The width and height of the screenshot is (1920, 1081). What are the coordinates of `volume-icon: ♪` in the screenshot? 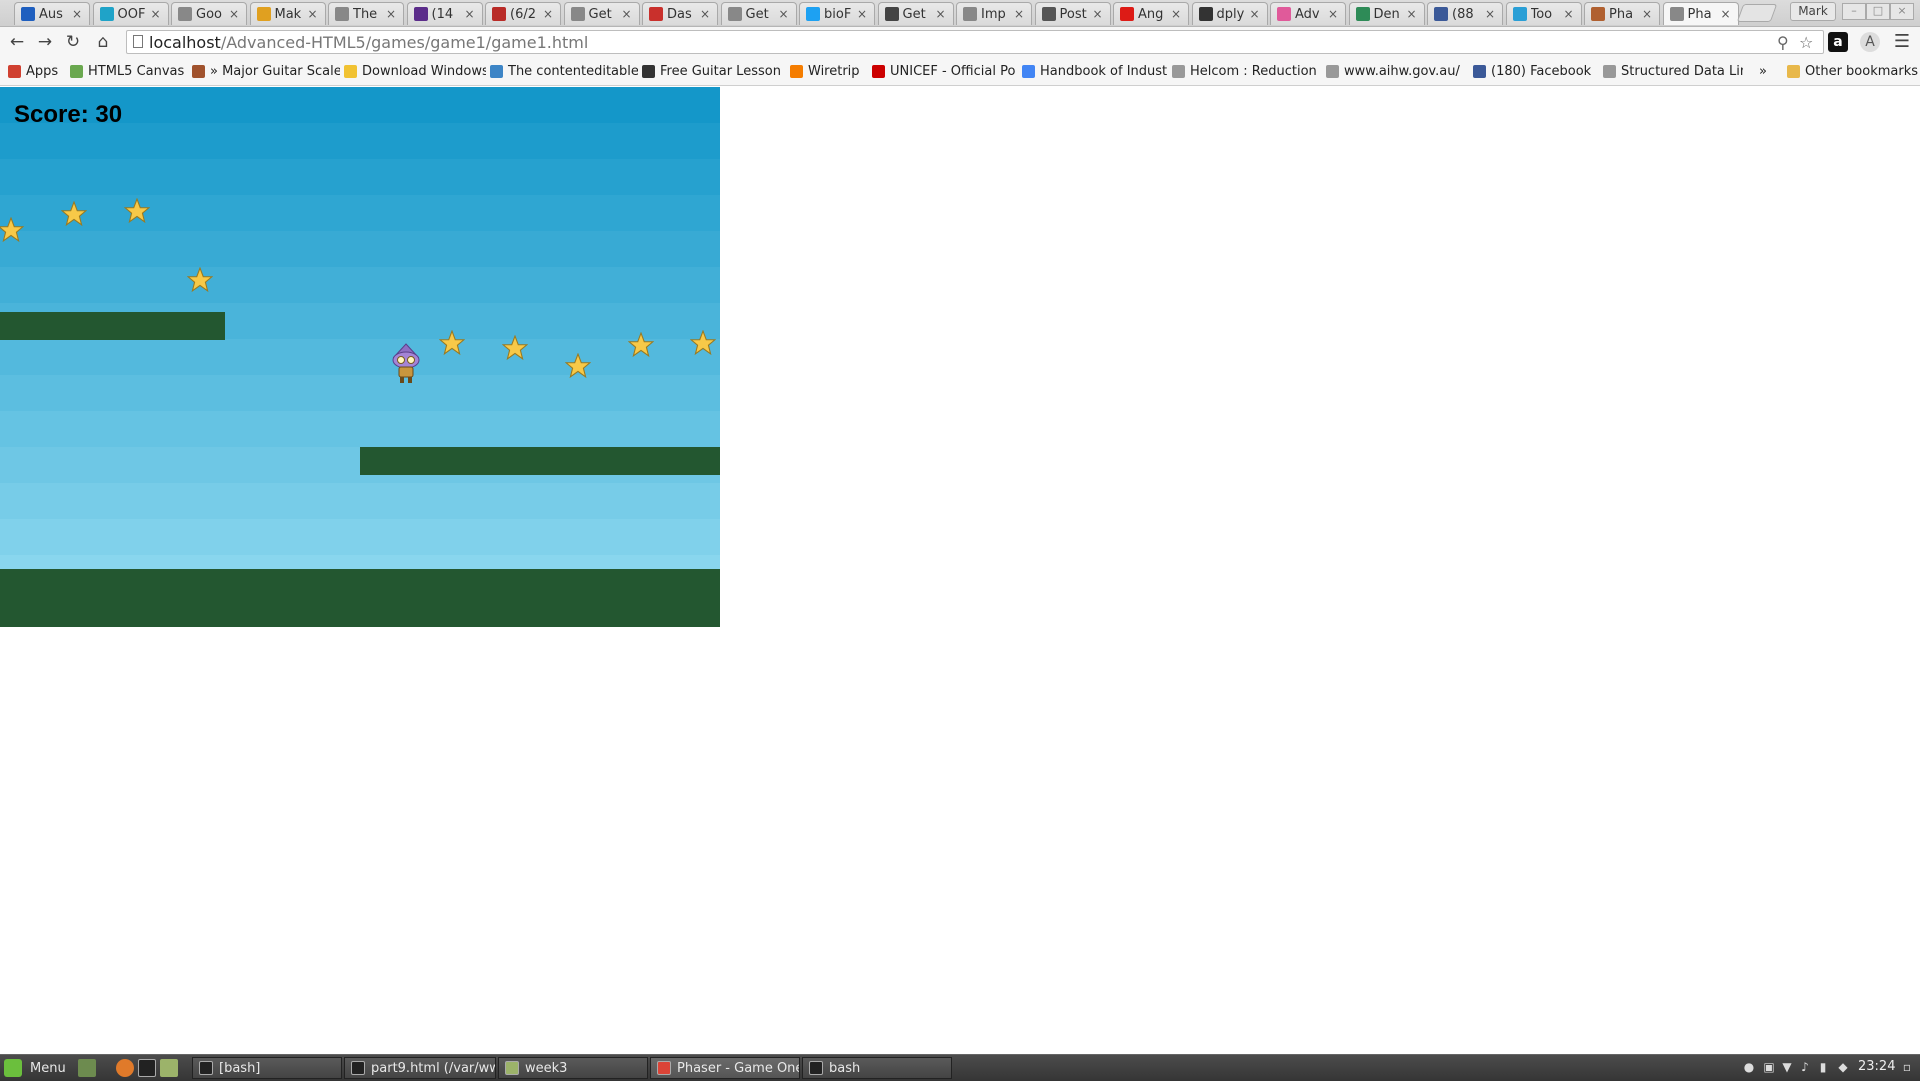 It's located at (1805, 1067).